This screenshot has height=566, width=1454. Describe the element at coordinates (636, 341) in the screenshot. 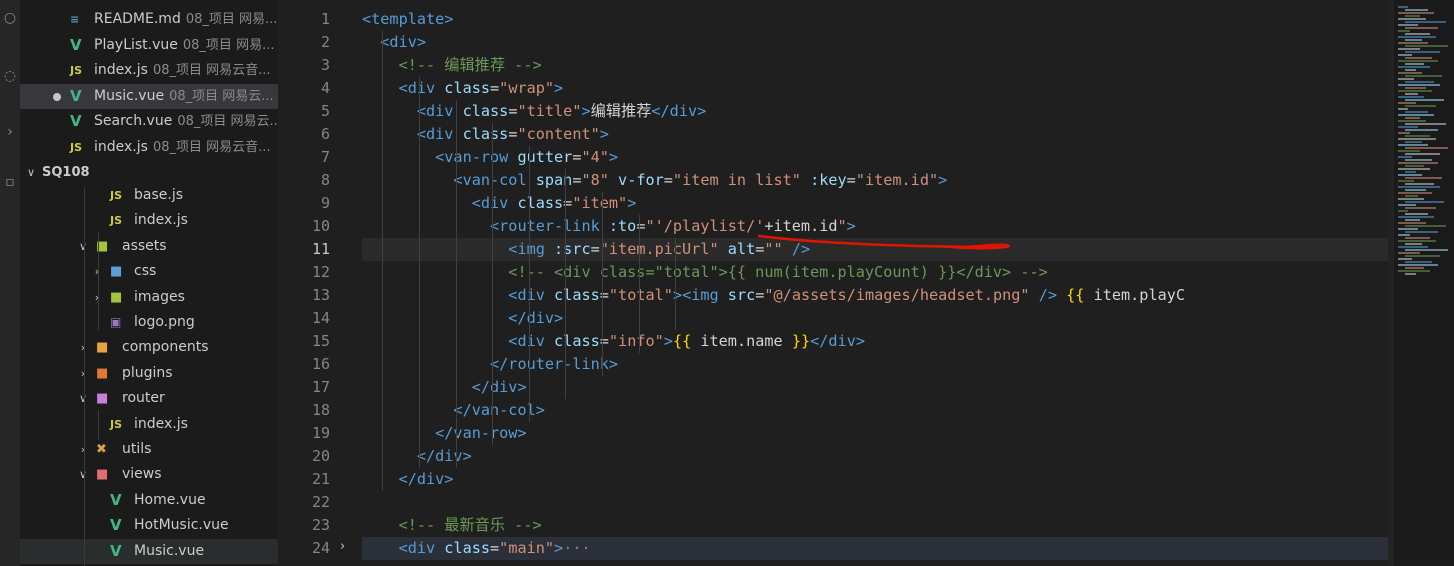

I see `code-token: "info"` at that location.